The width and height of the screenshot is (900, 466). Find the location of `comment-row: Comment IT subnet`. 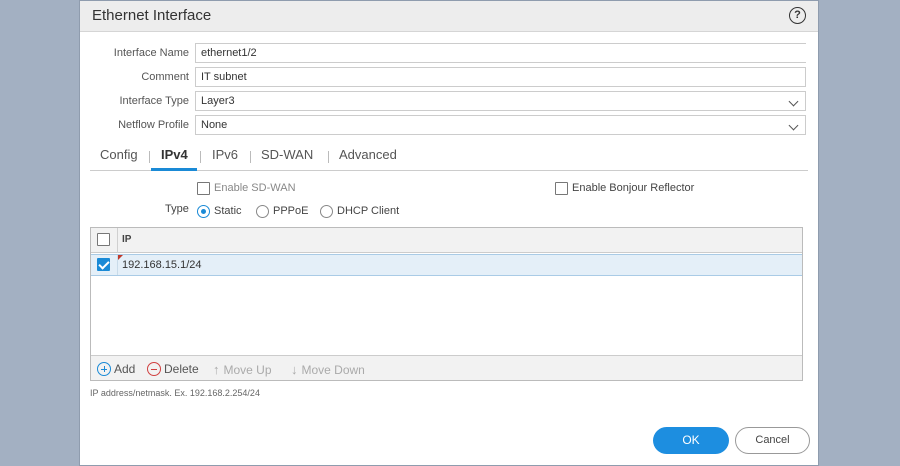

comment-row: Comment IT subnet is located at coordinates (450, 77).